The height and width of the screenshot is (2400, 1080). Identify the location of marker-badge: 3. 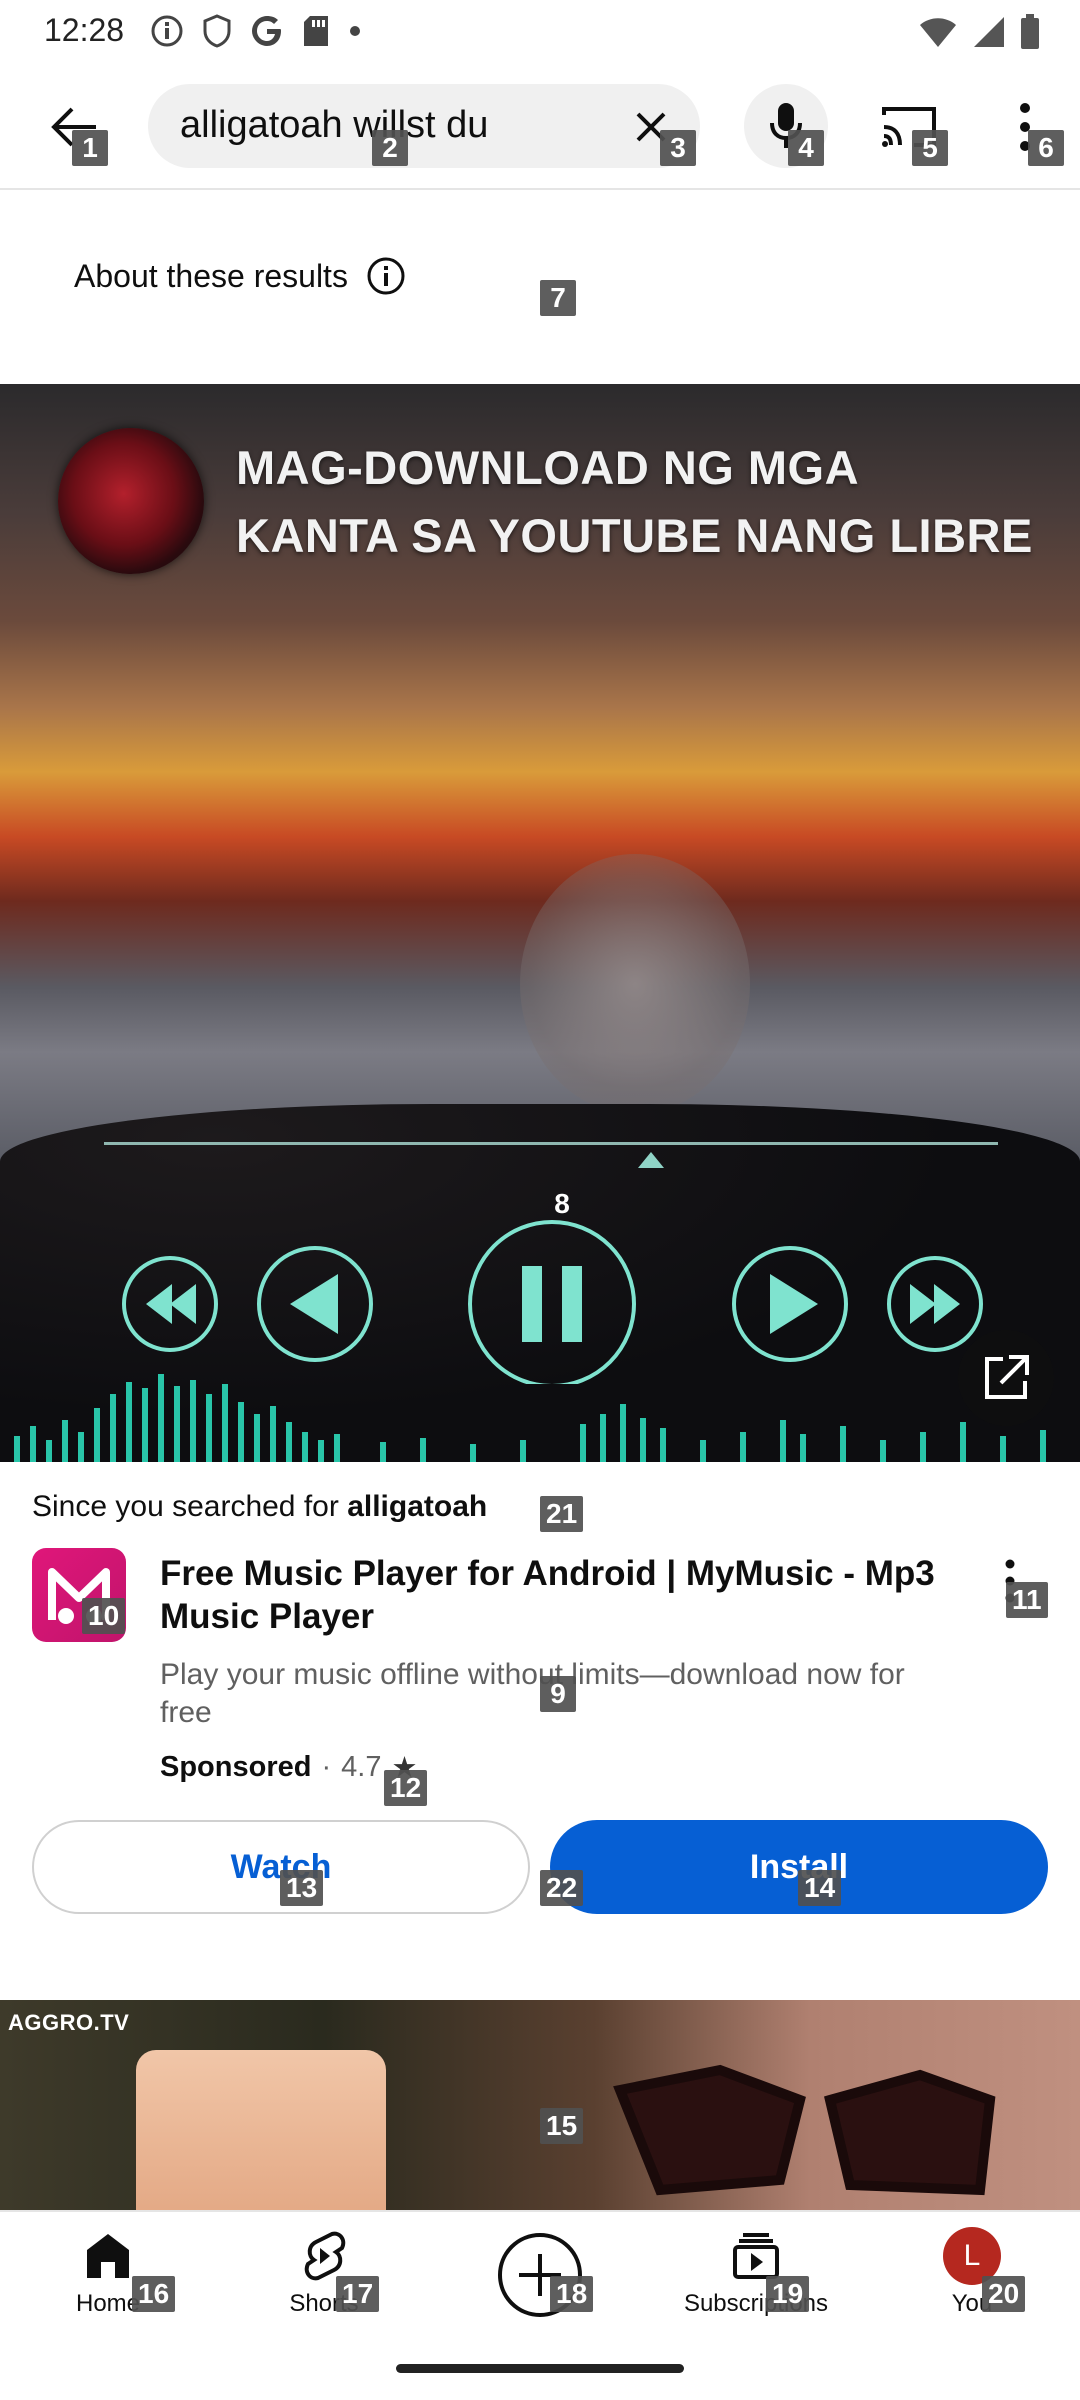
(678, 148).